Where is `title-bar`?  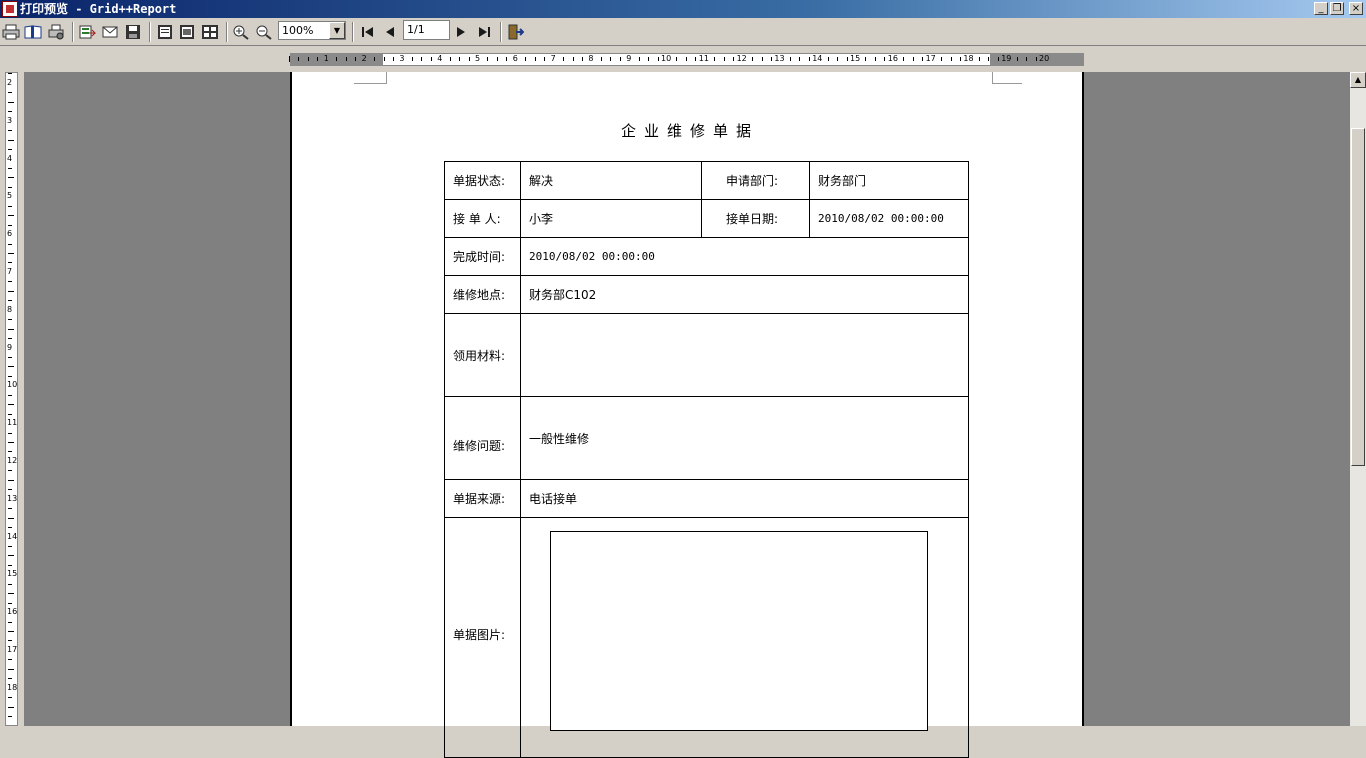
title-bar is located at coordinates (683, 9).